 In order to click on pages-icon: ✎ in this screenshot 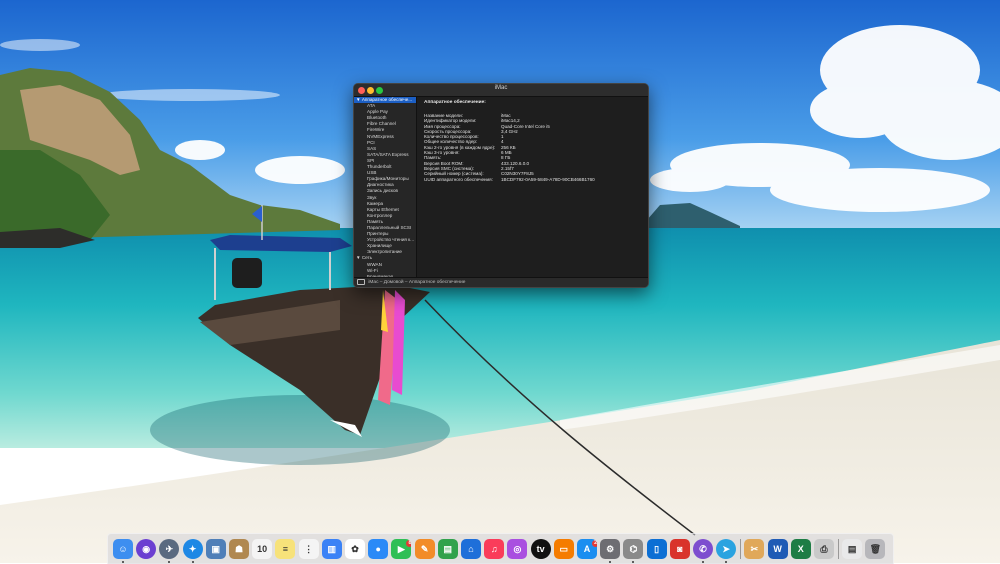, I will do `click(424, 549)`.